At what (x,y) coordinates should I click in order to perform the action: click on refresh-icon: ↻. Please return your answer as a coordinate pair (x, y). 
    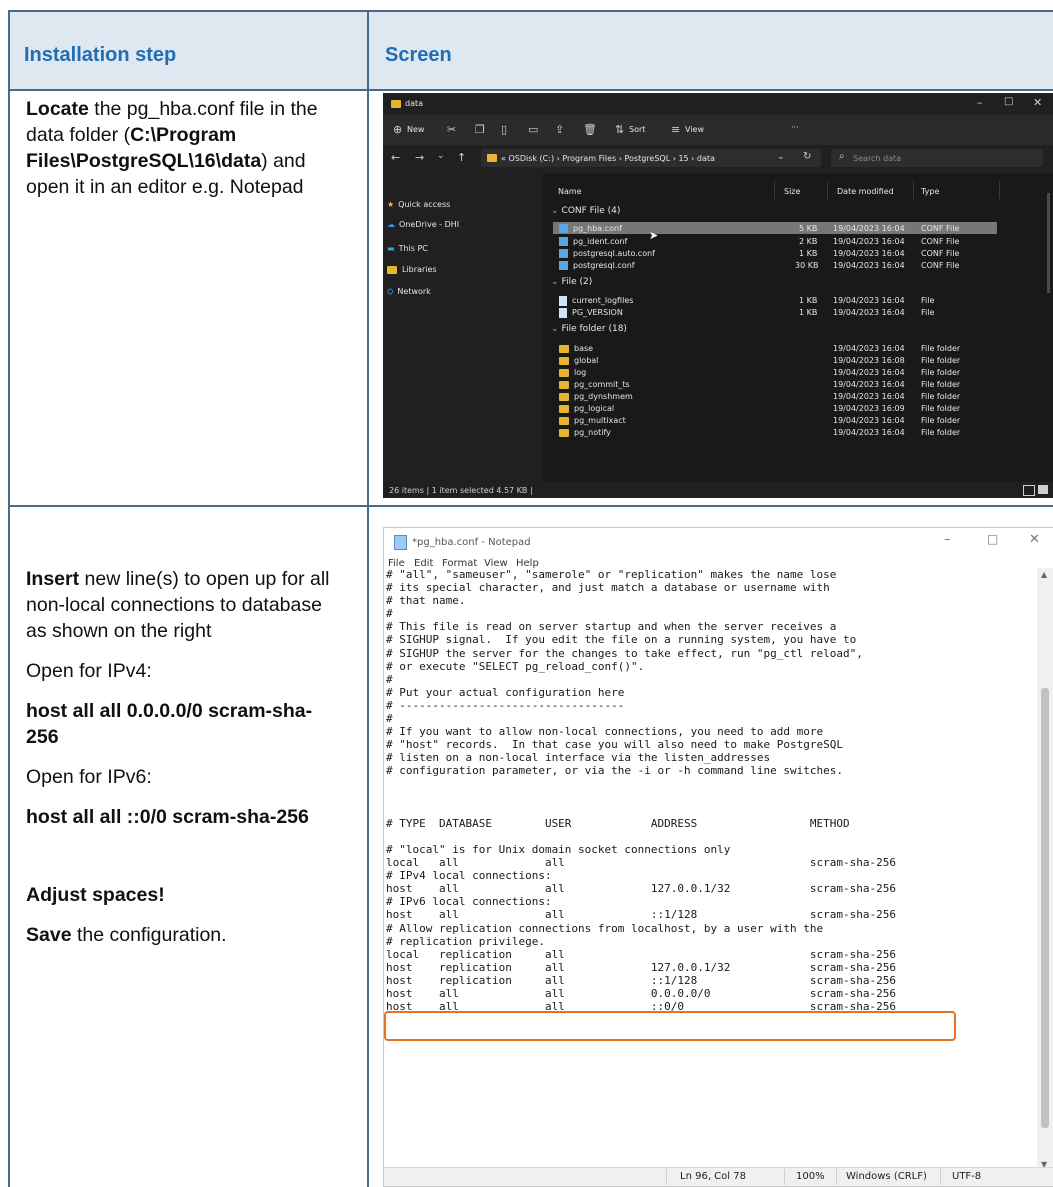
    Looking at the image, I should click on (807, 156).